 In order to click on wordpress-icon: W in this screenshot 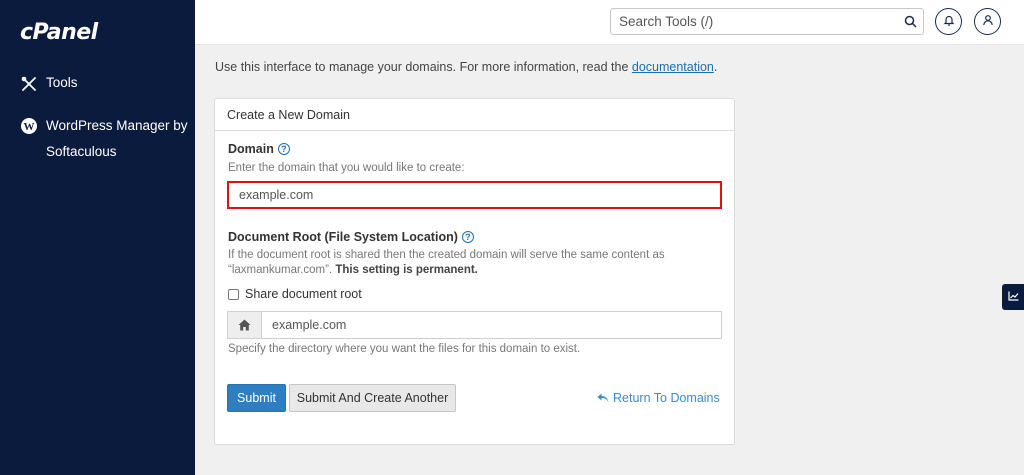, I will do `click(29, 126)`.